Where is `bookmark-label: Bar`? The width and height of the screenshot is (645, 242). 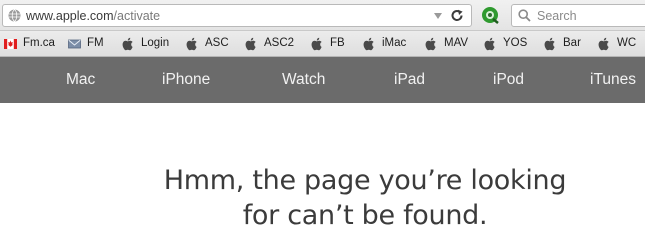 bookmark-label: Bar is located at coordinates (572, 43).